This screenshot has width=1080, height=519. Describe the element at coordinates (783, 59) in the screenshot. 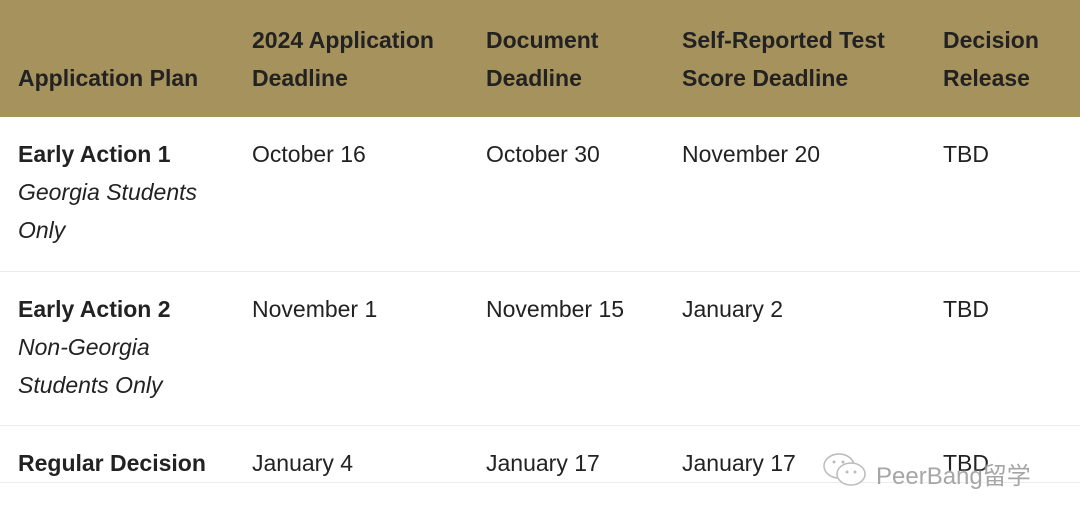

I see `header-test-score-deadline: Self-Reported Test Score Deadline` at that location.